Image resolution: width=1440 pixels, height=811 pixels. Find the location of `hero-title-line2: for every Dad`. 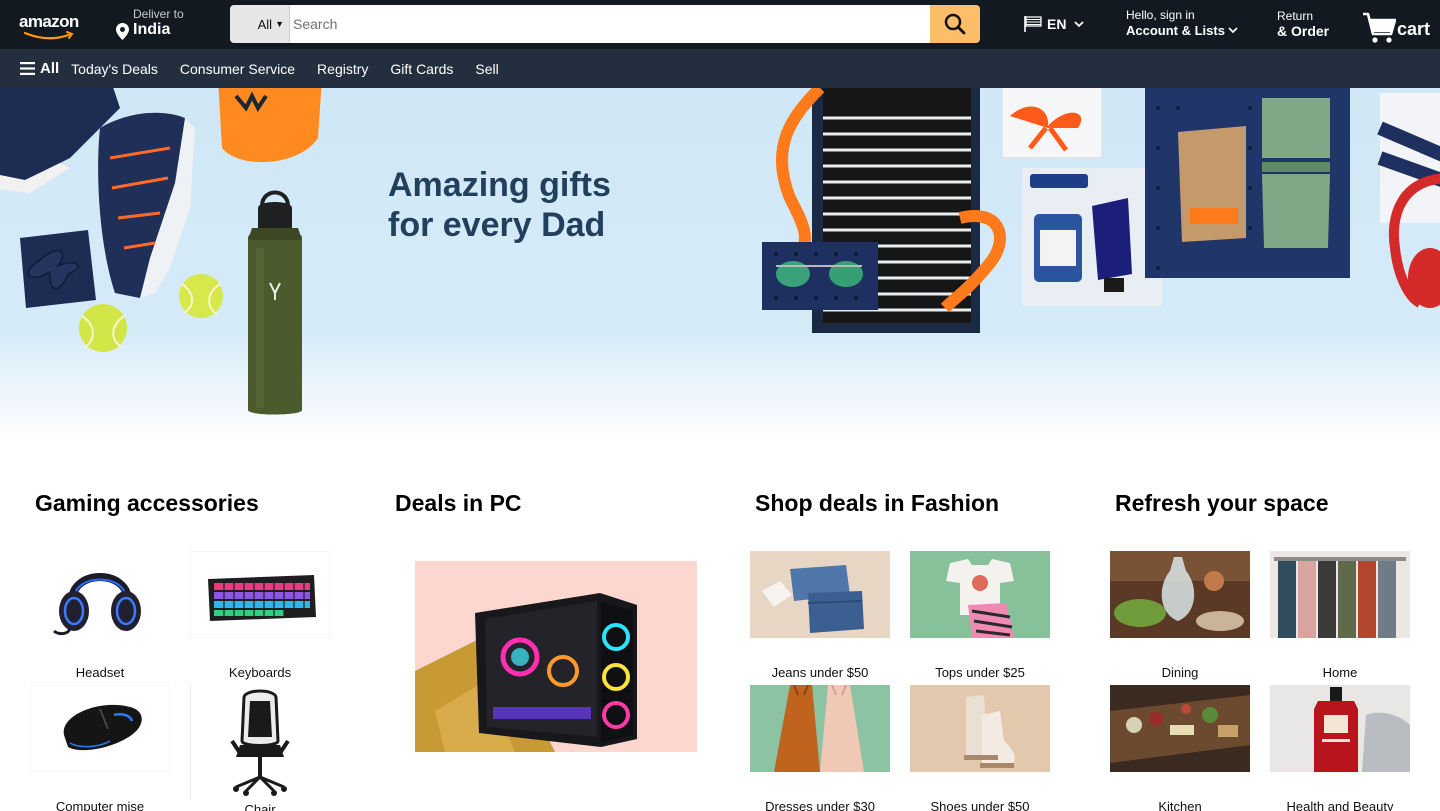

hero-title-line2: for every Dad is located at coordinates (497, 225).